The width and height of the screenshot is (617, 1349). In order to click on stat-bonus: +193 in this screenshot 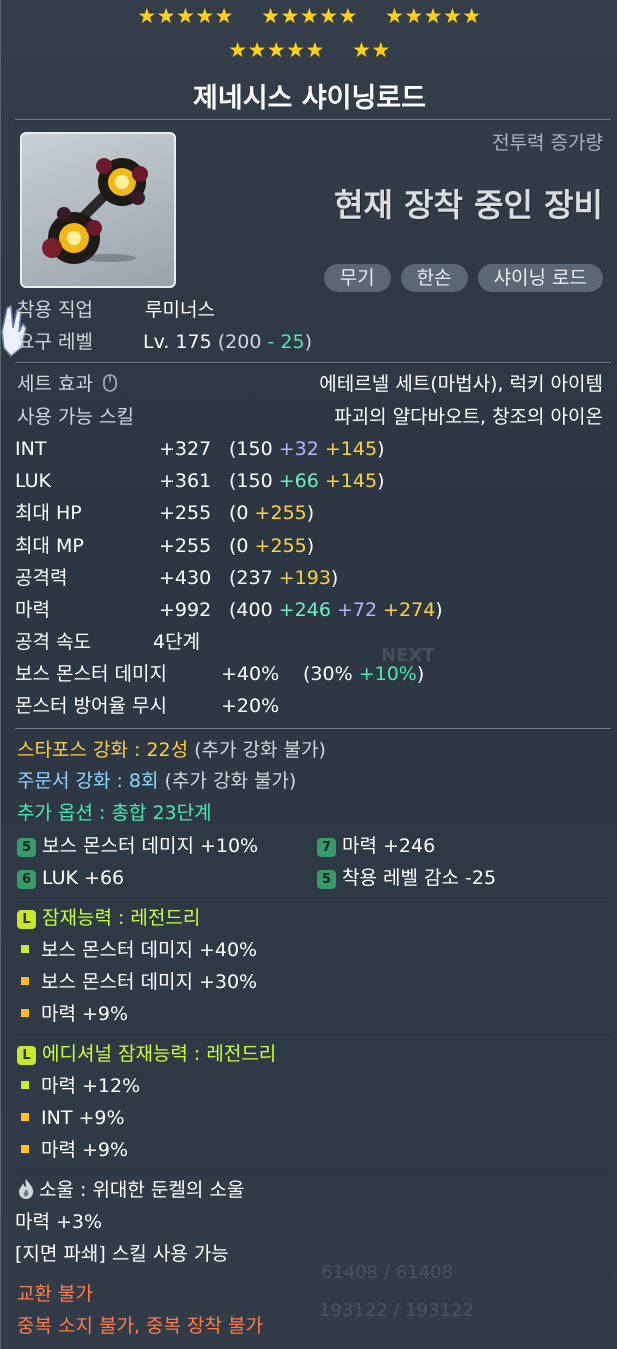, I will do `click(301, 578)`.